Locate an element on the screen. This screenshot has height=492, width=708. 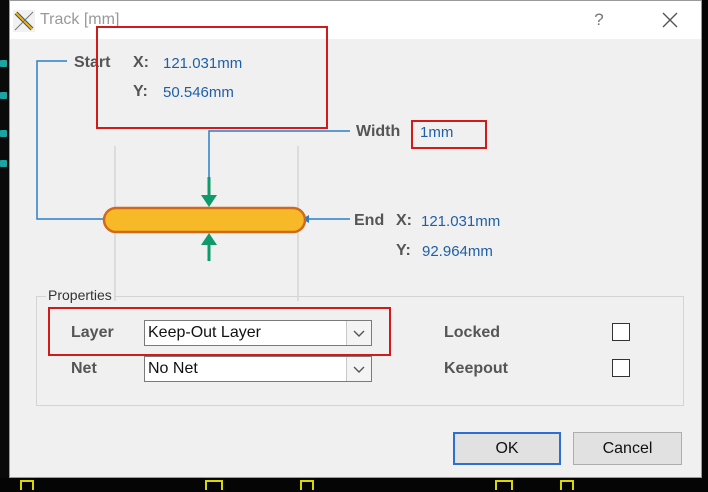
track-tool-icon is located at coordinates (24, 21).